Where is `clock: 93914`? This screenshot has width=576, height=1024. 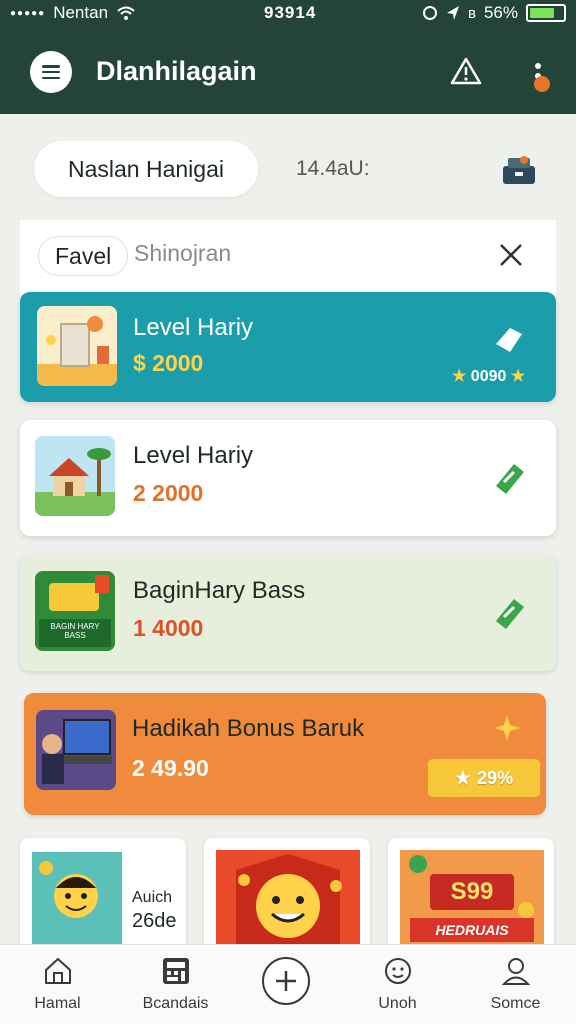 clock: 93914 is located at coordinates (290, 12).